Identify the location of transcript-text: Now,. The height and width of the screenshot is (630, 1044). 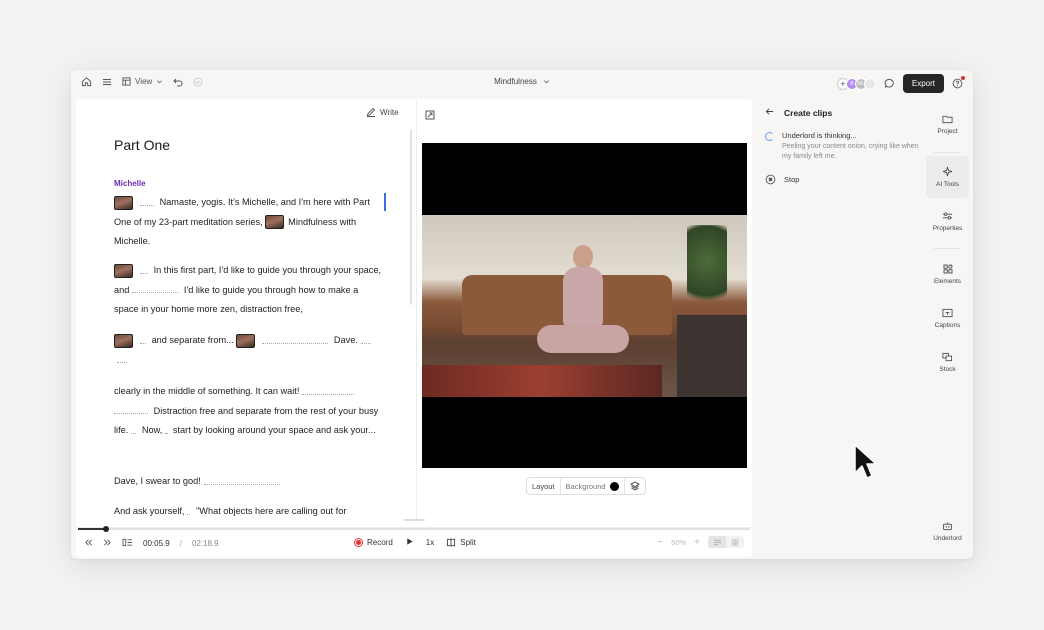
(152, 430).